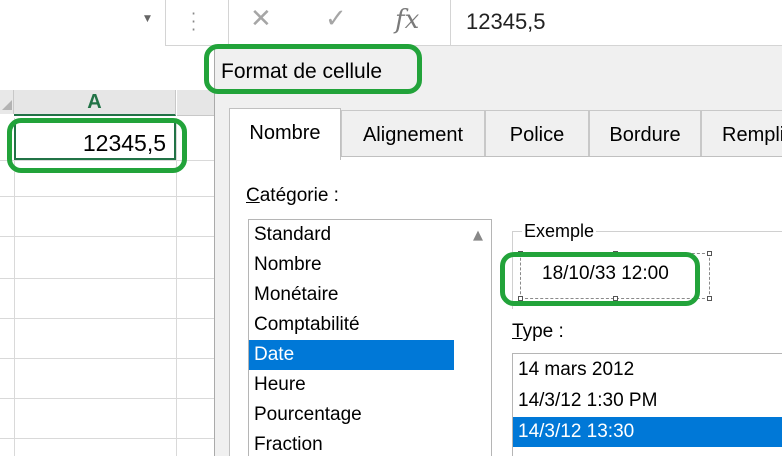  I want to click on type-label: Type :, so click(538, 332).